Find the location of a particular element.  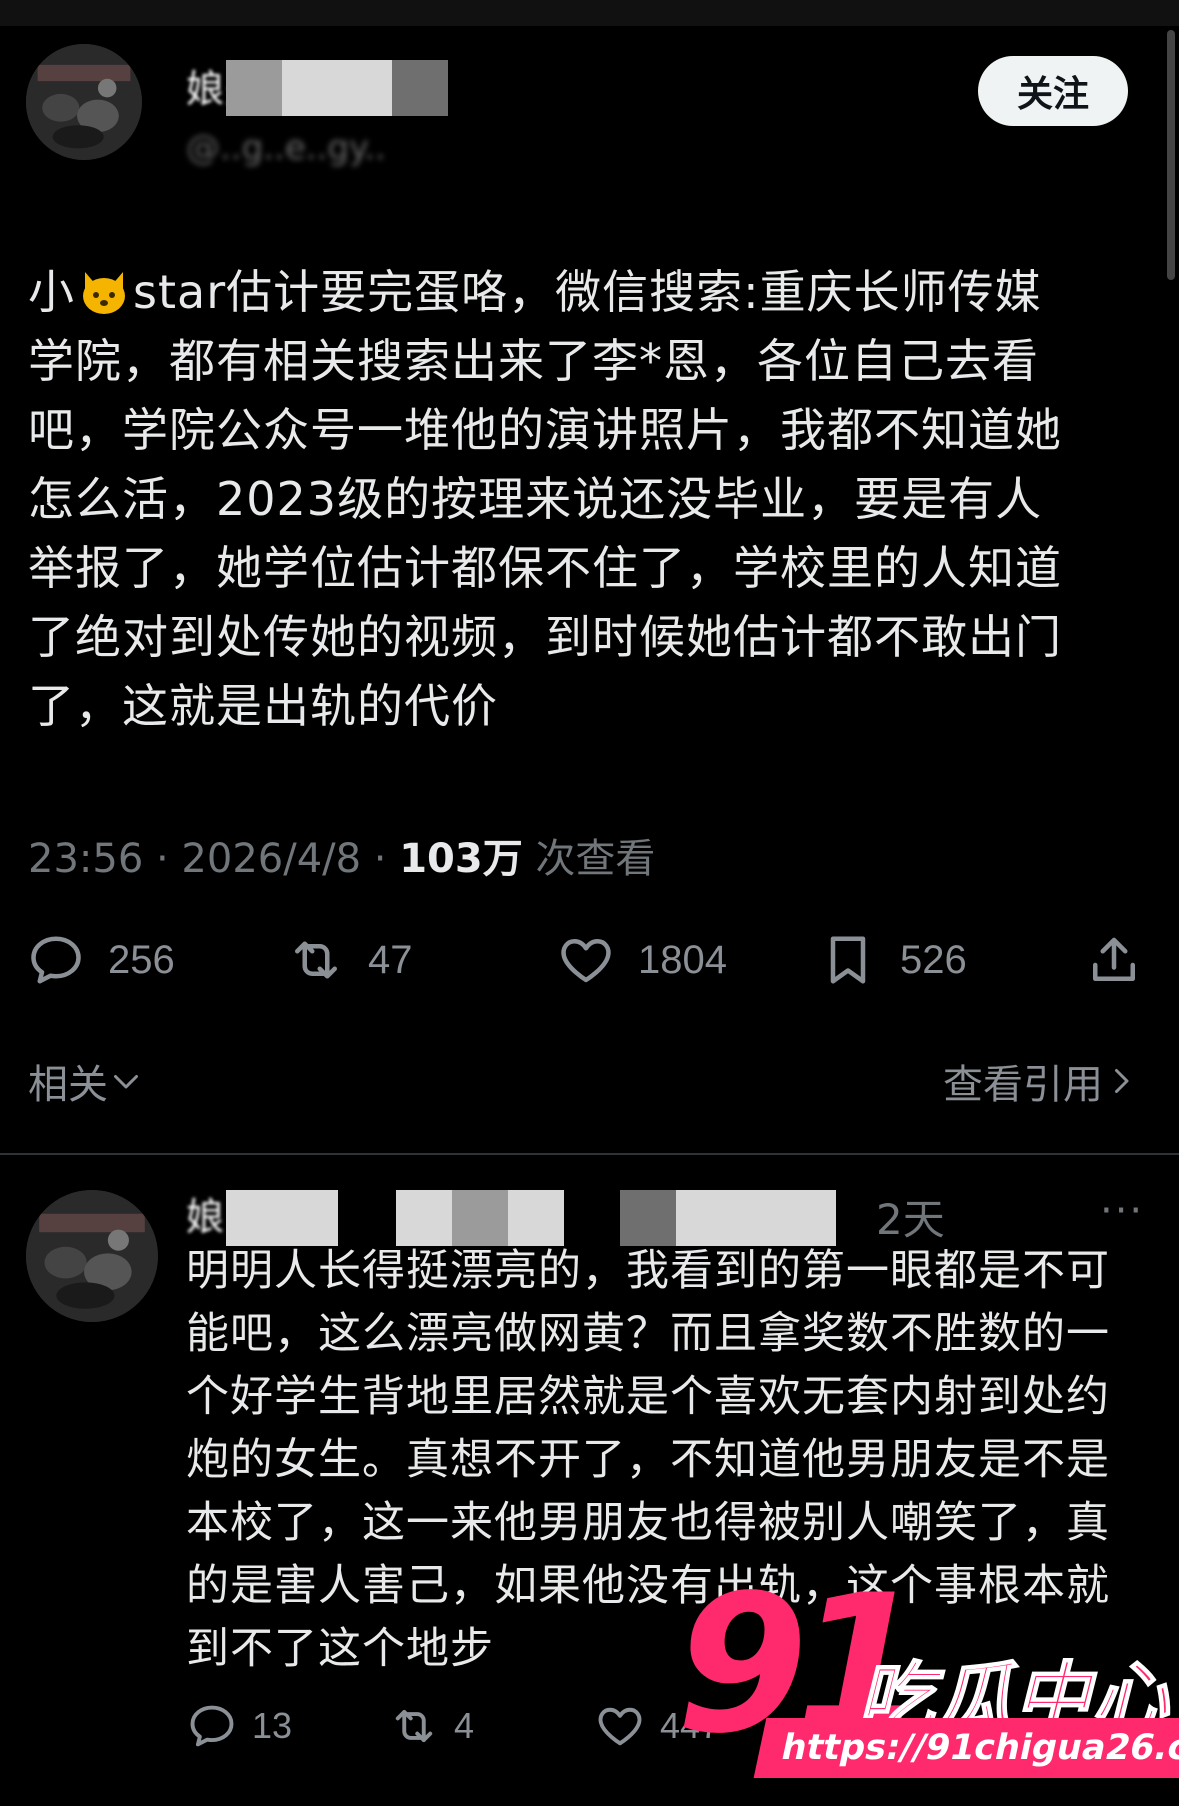

related-toggle: 相关 is located at coordinates (86, 1081).